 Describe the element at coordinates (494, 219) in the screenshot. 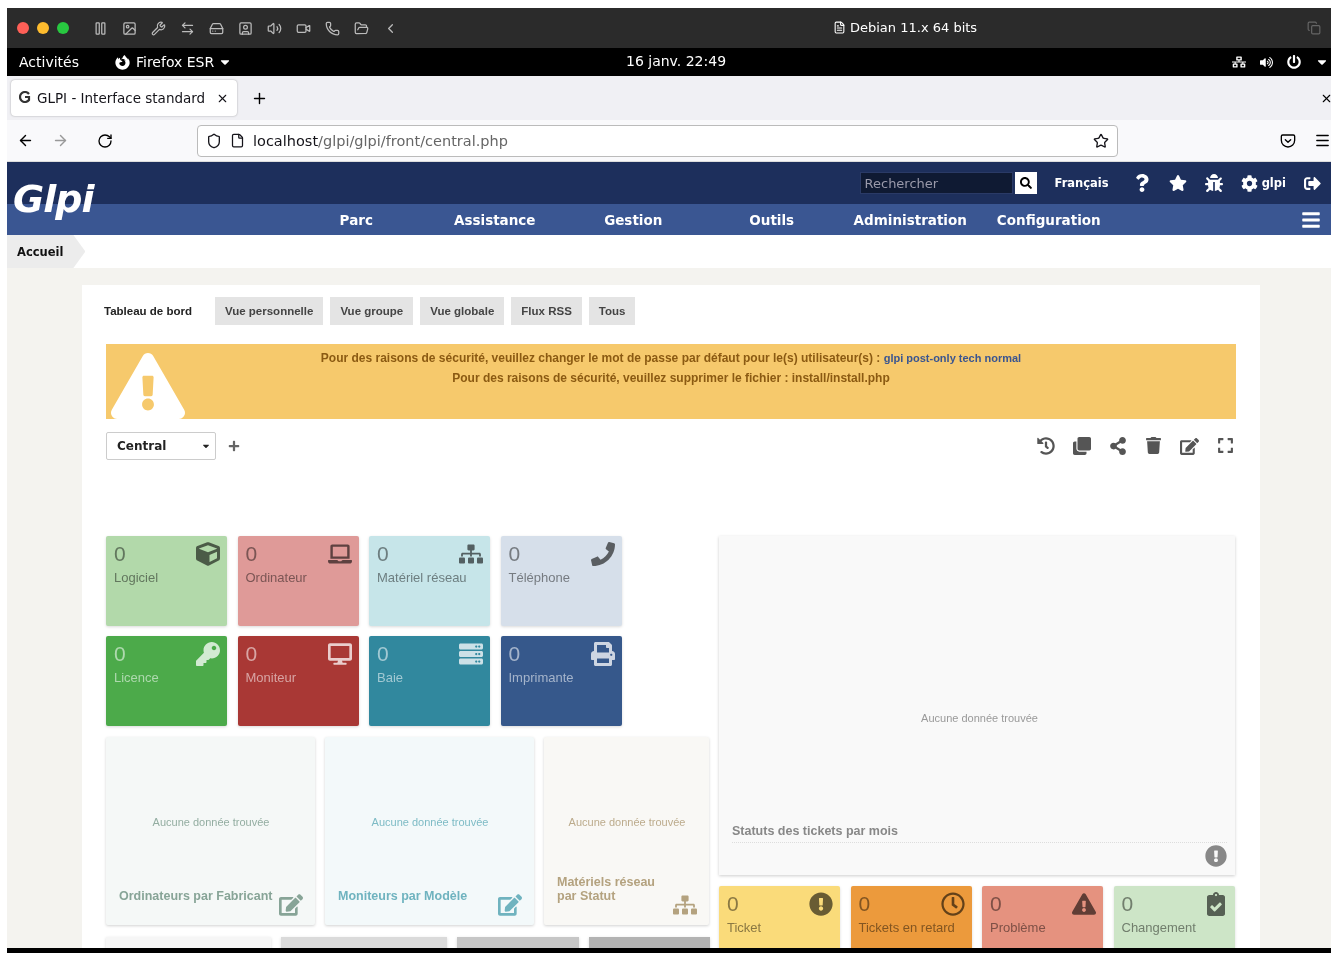

I see `menu-item: Assistance` at that location.